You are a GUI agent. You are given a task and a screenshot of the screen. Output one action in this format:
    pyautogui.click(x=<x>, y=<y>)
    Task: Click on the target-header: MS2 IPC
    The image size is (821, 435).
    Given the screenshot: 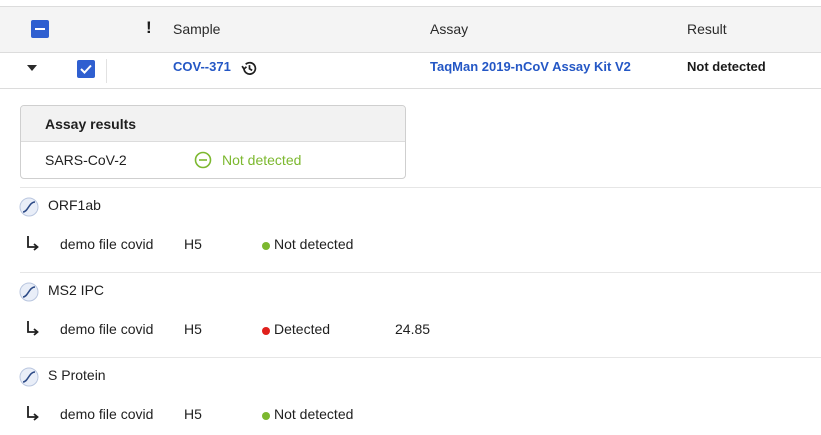 What is the action you would take?
    pyautogui.click(x=219, y=291)
    